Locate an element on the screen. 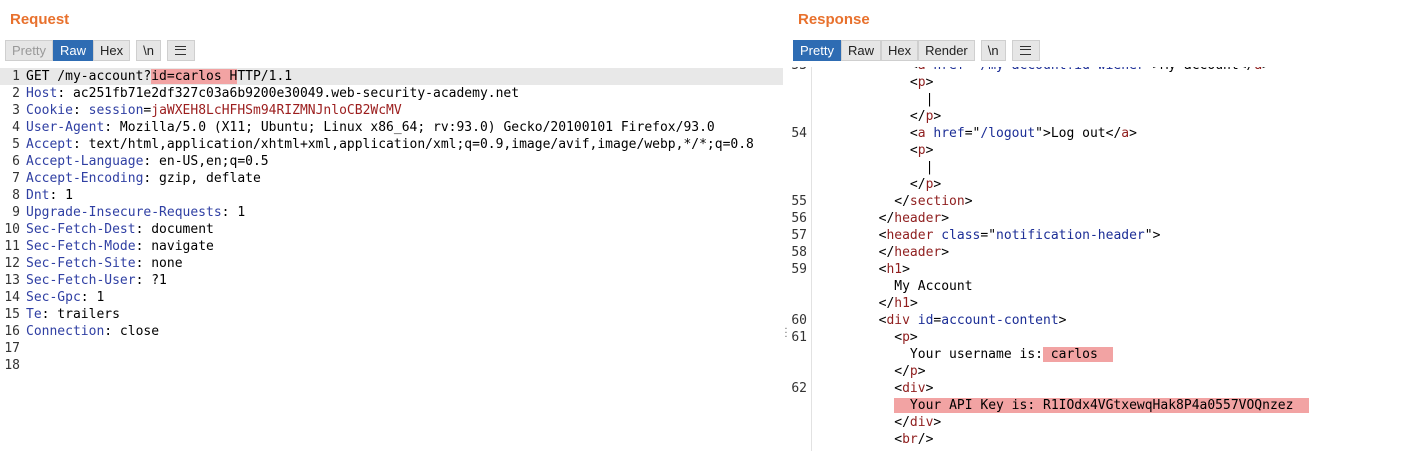  line-number: 56 is located at coordinates (799, 218).